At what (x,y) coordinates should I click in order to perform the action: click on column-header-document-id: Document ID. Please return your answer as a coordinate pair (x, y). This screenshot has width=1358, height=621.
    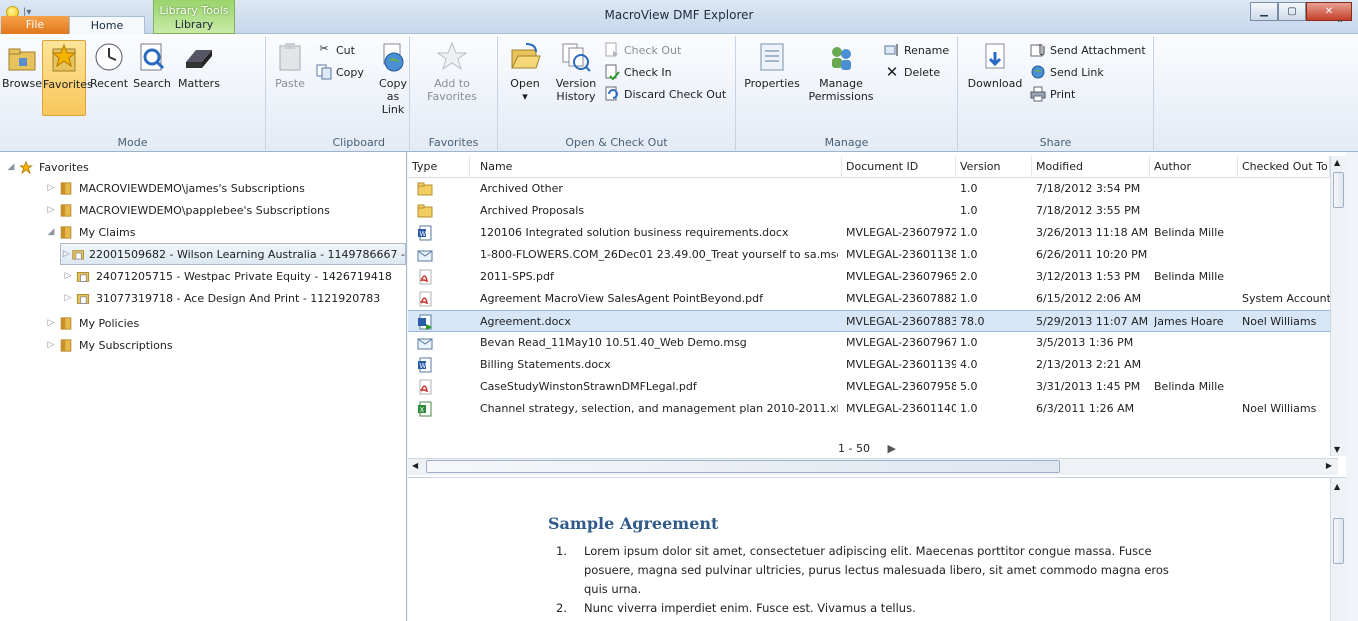
    Looking at the image, I should click on (899, 167).